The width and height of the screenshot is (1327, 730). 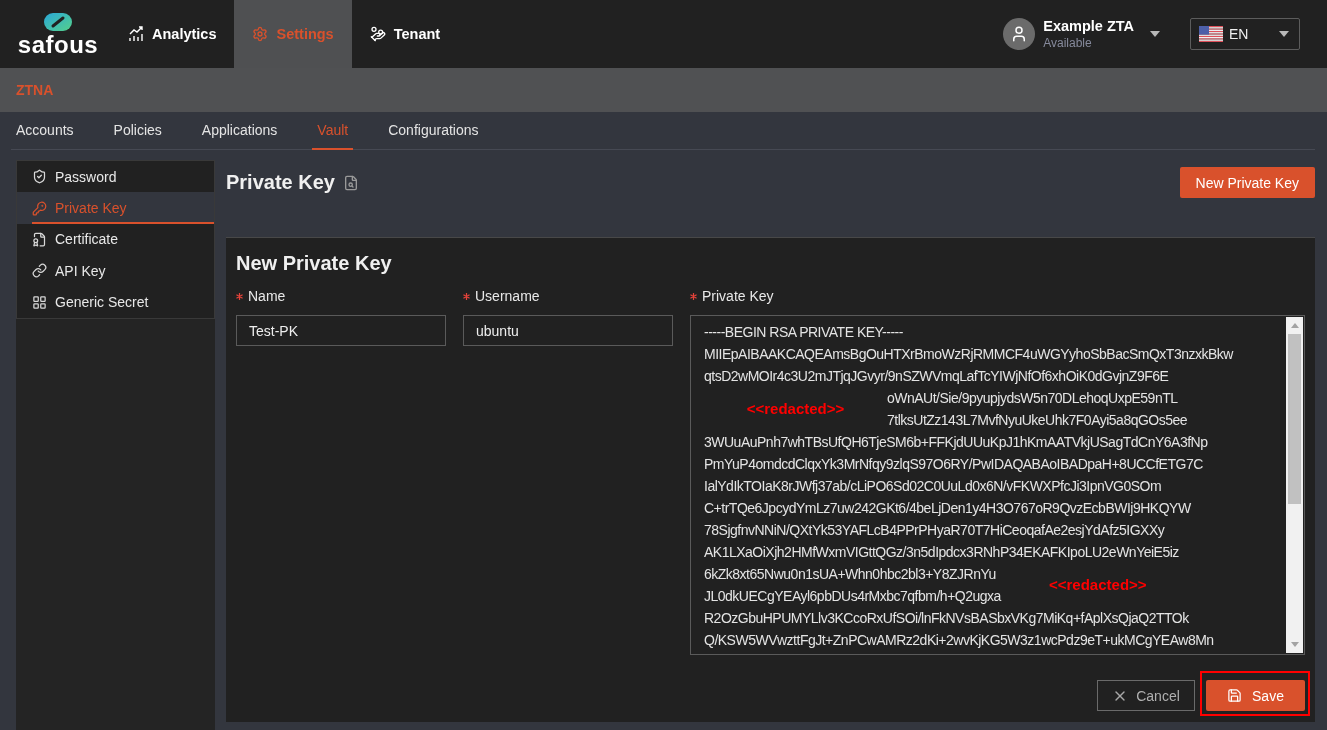 I want to click on key-text-line: R2OzGbuHPUMYLlv3KCcoRxUfSOi/lnFkNVsBASbxVKg7MiKq+fAplXsQjaQ2TTOk, so click(x=947, y=618).